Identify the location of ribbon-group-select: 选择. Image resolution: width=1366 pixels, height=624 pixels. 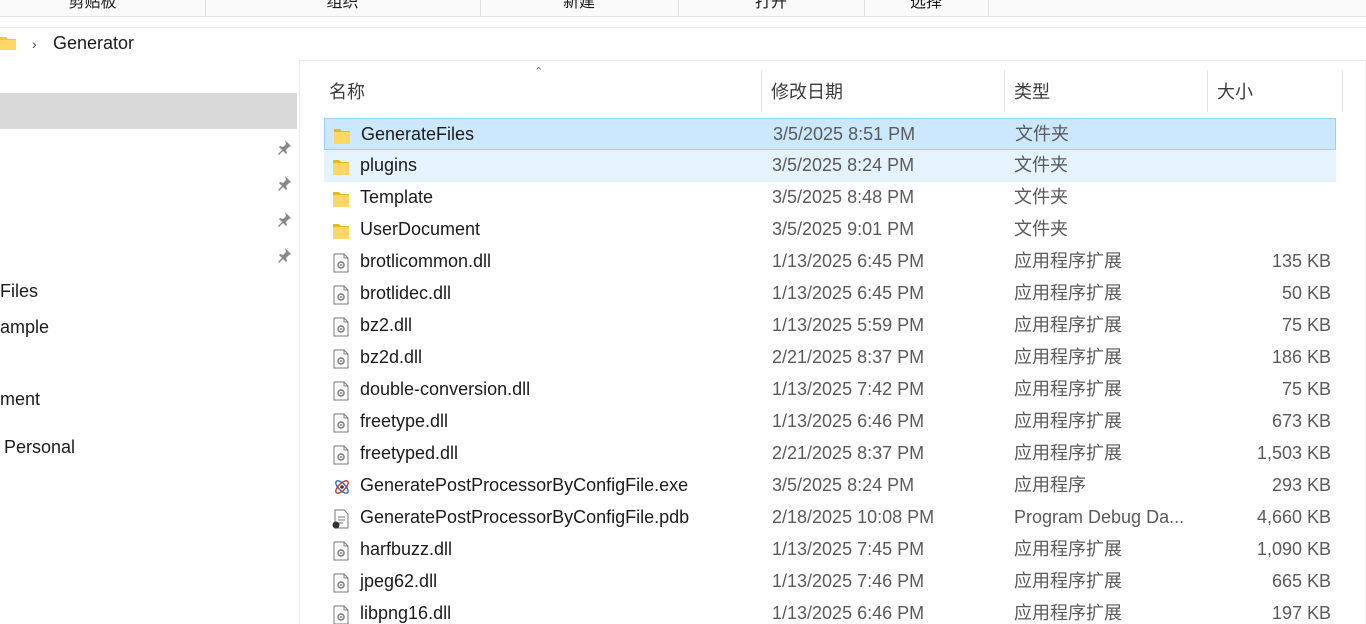
(926, 8).